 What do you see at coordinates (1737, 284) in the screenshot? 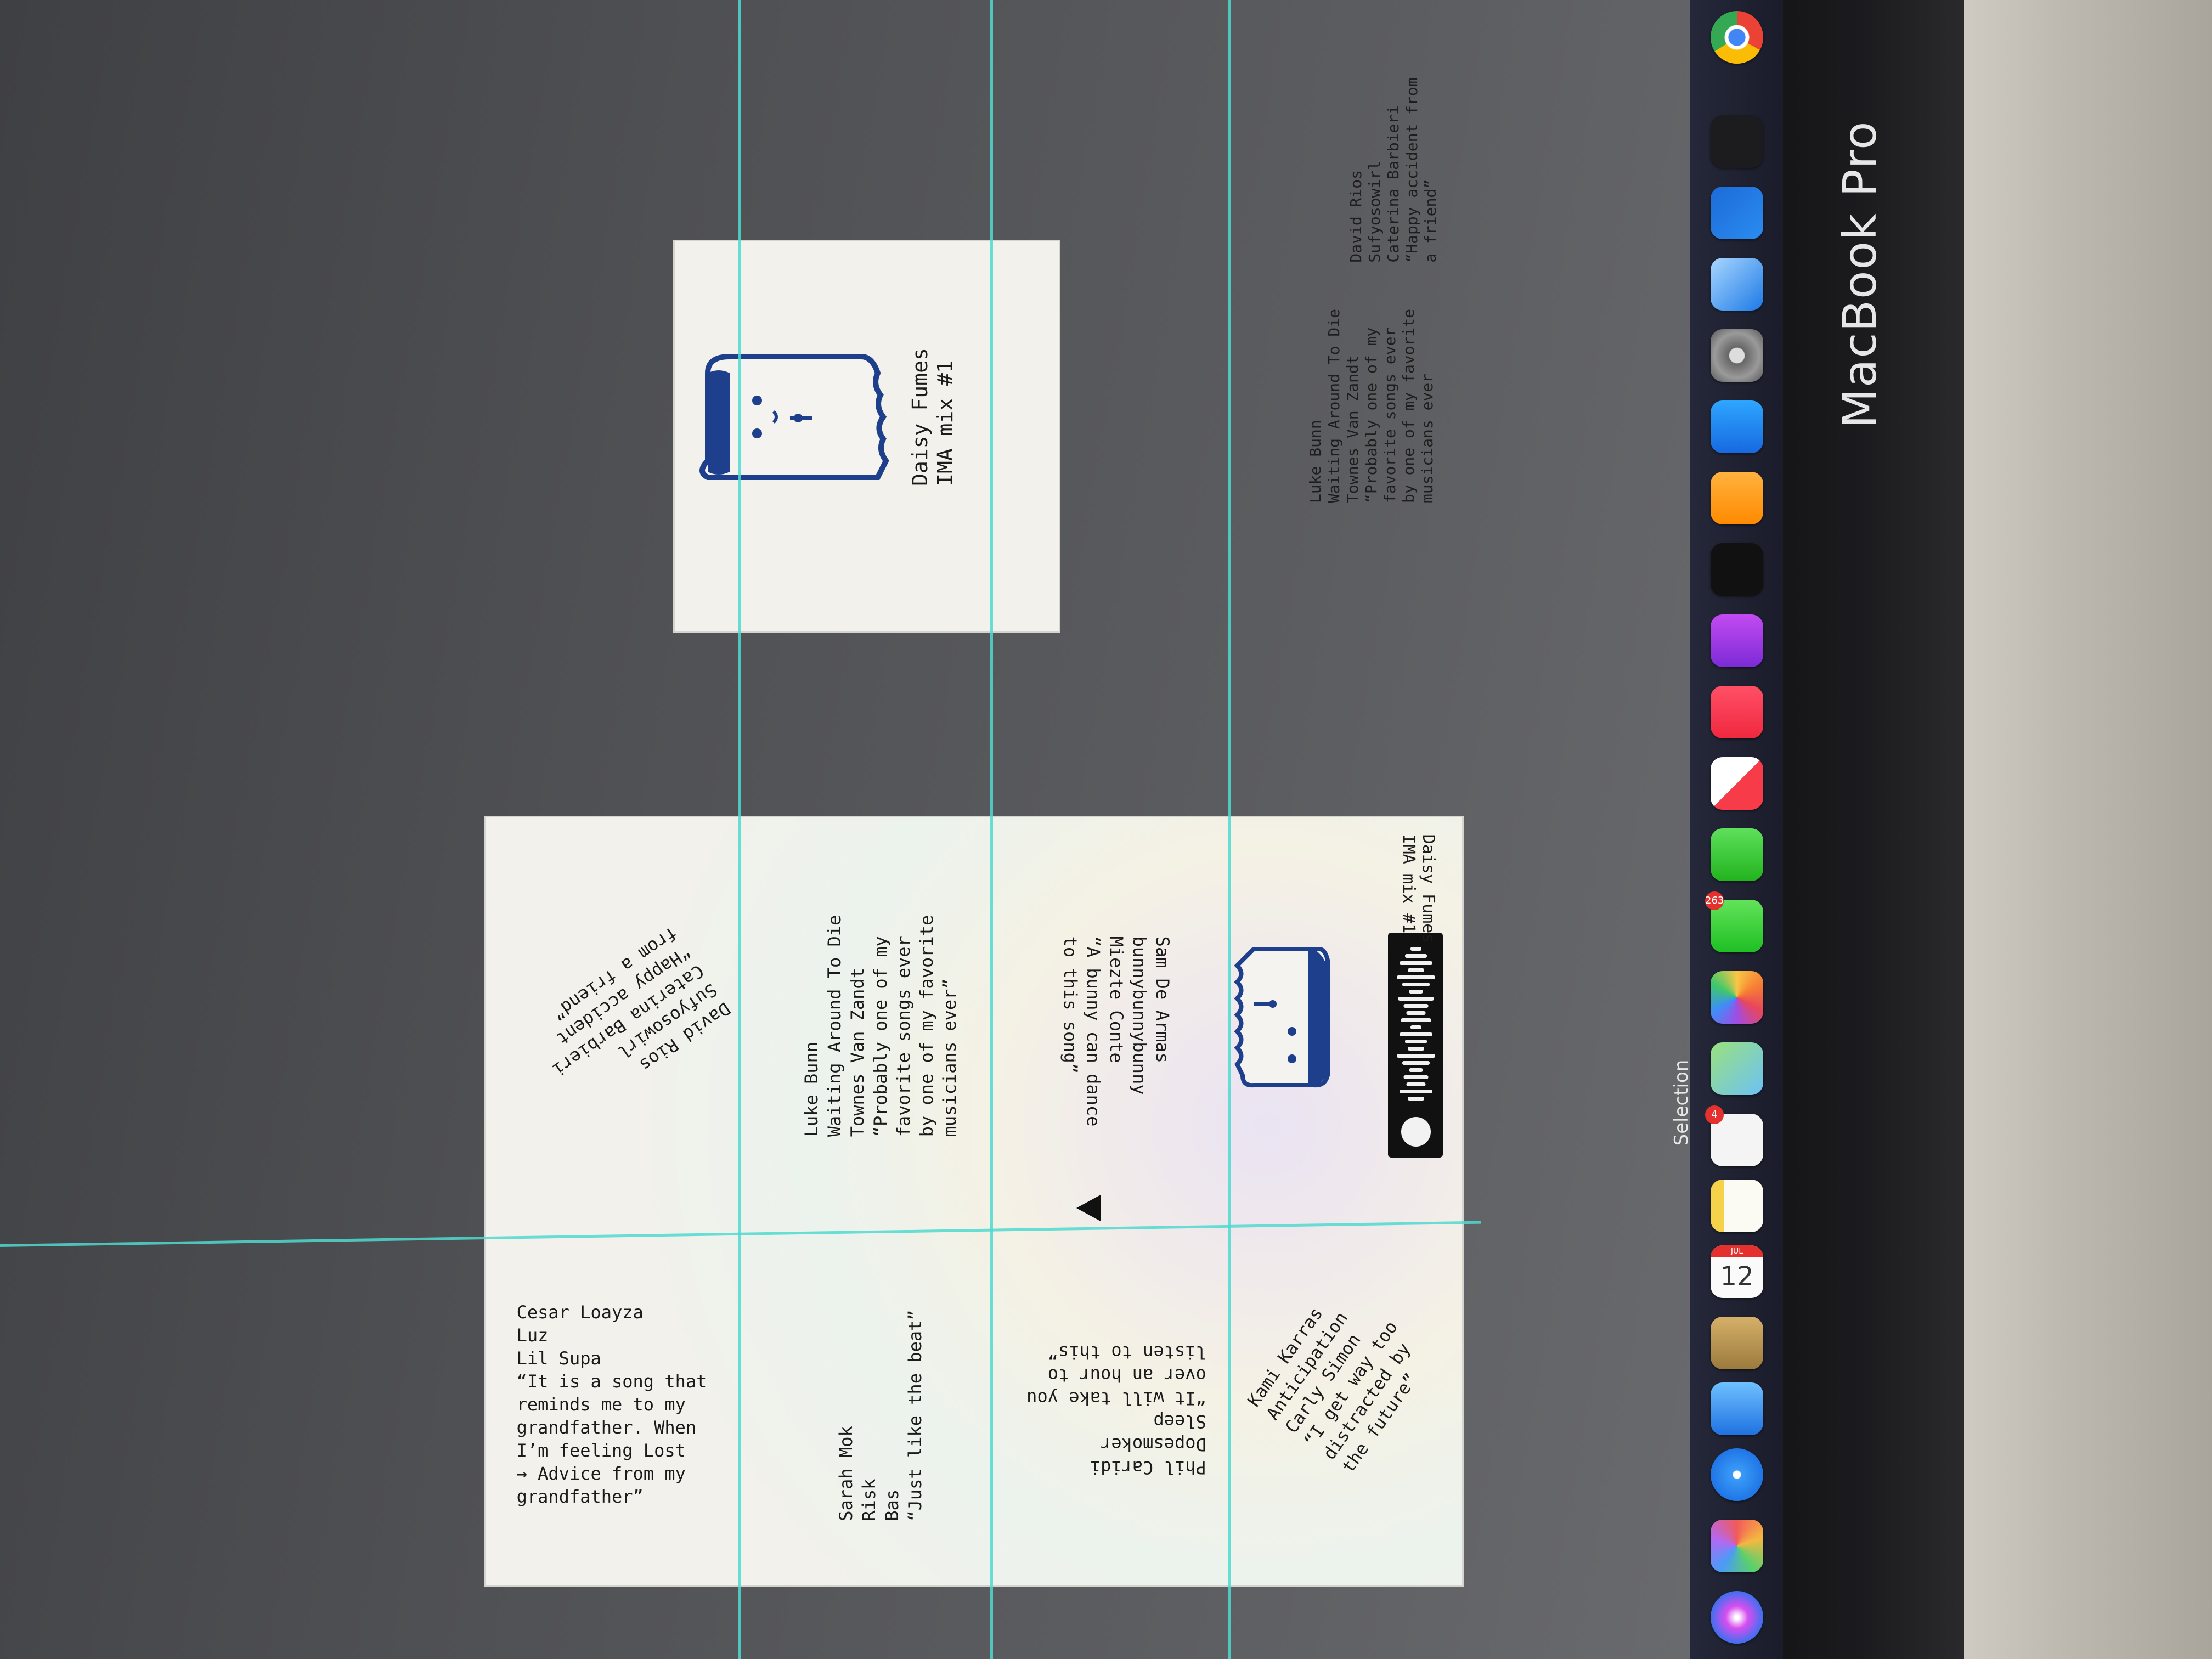
I see `xcode-icon` at bounding box center [1737, 284].